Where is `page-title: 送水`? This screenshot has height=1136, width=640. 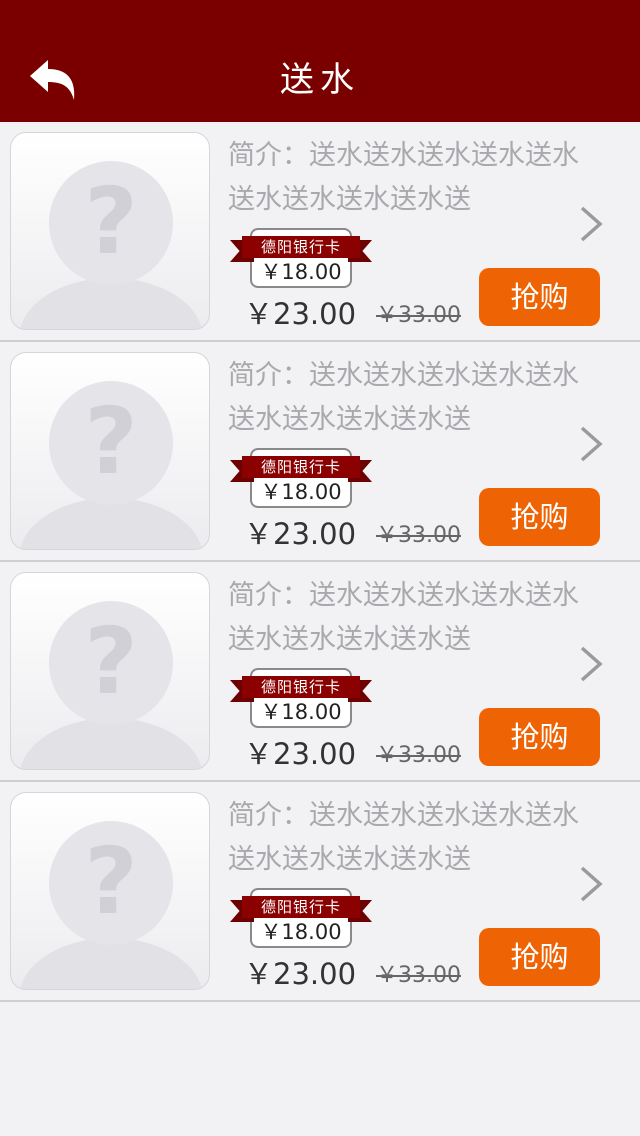
page-title: 送水 is located at coordinates (320, 80).